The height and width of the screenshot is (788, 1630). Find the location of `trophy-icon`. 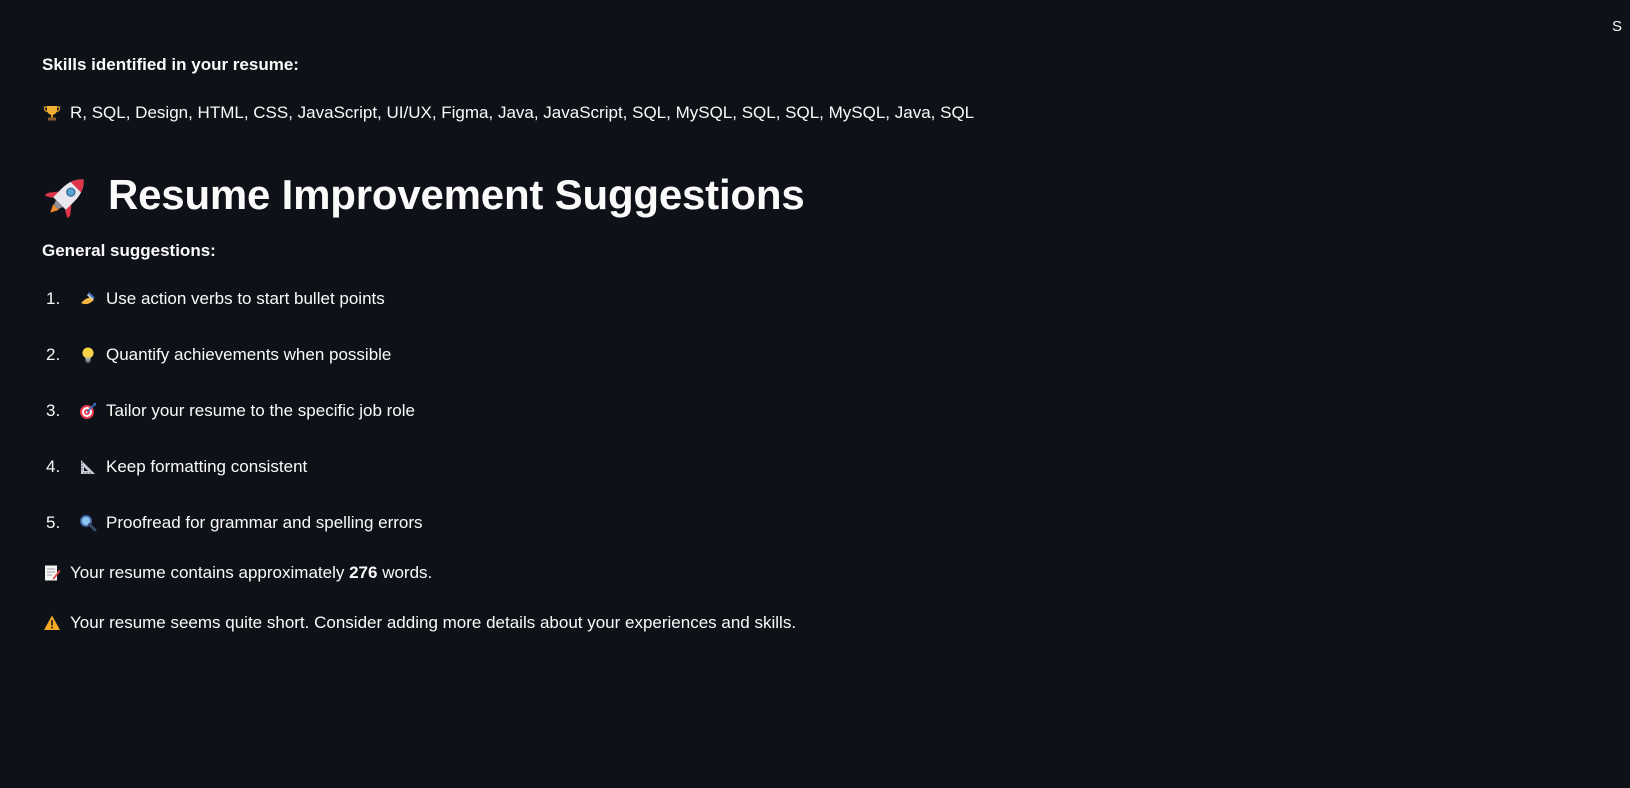

trophy-icon is located at coordinates (52, 113).